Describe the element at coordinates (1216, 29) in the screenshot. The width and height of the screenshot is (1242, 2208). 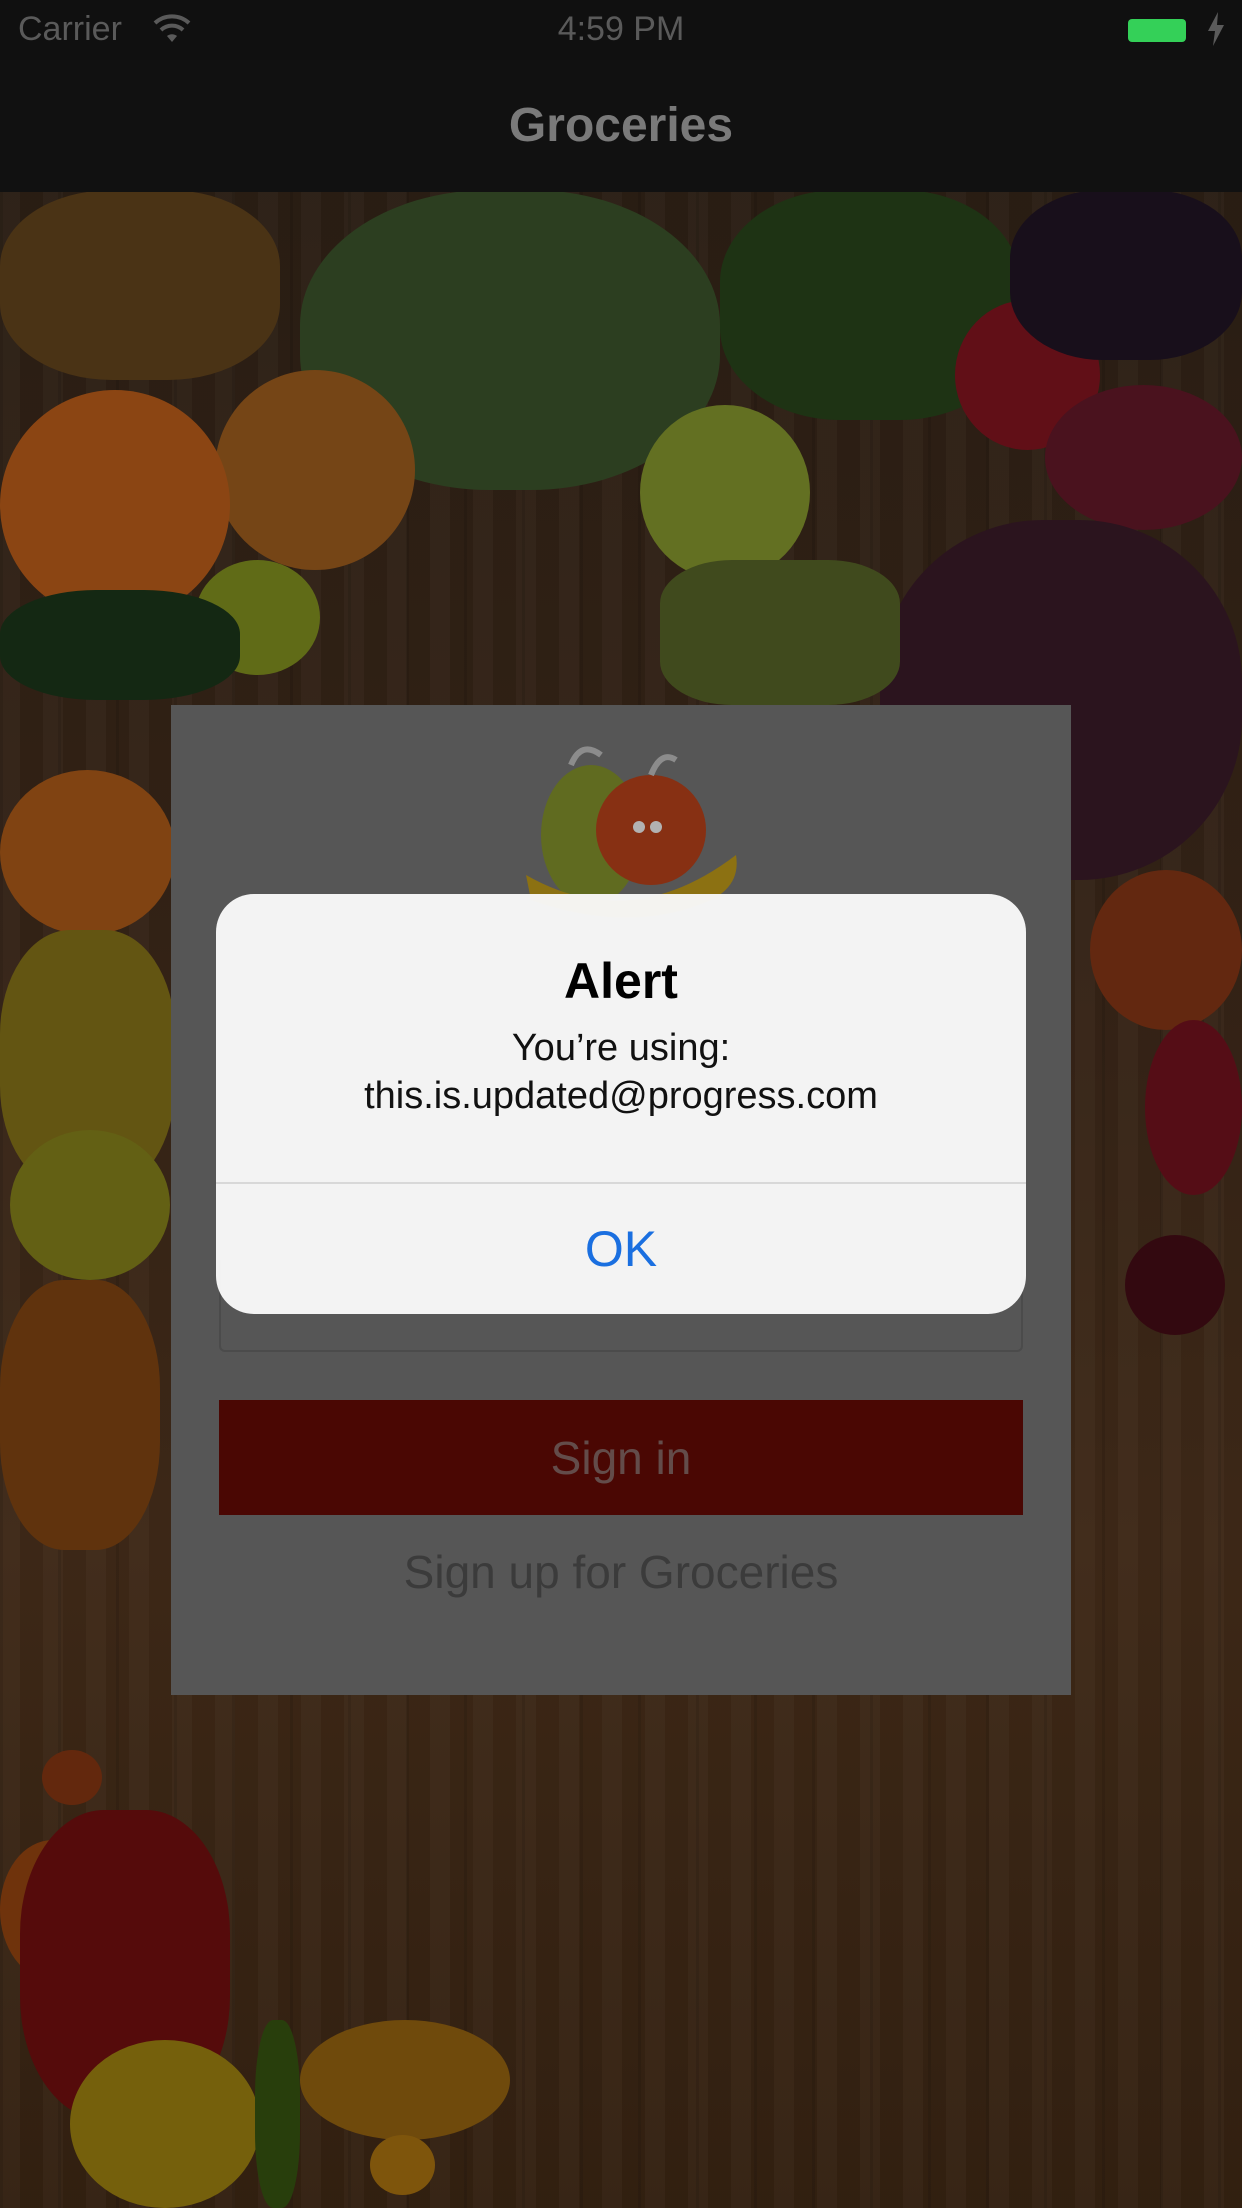
I see `charging-bolt-icon` at that location.